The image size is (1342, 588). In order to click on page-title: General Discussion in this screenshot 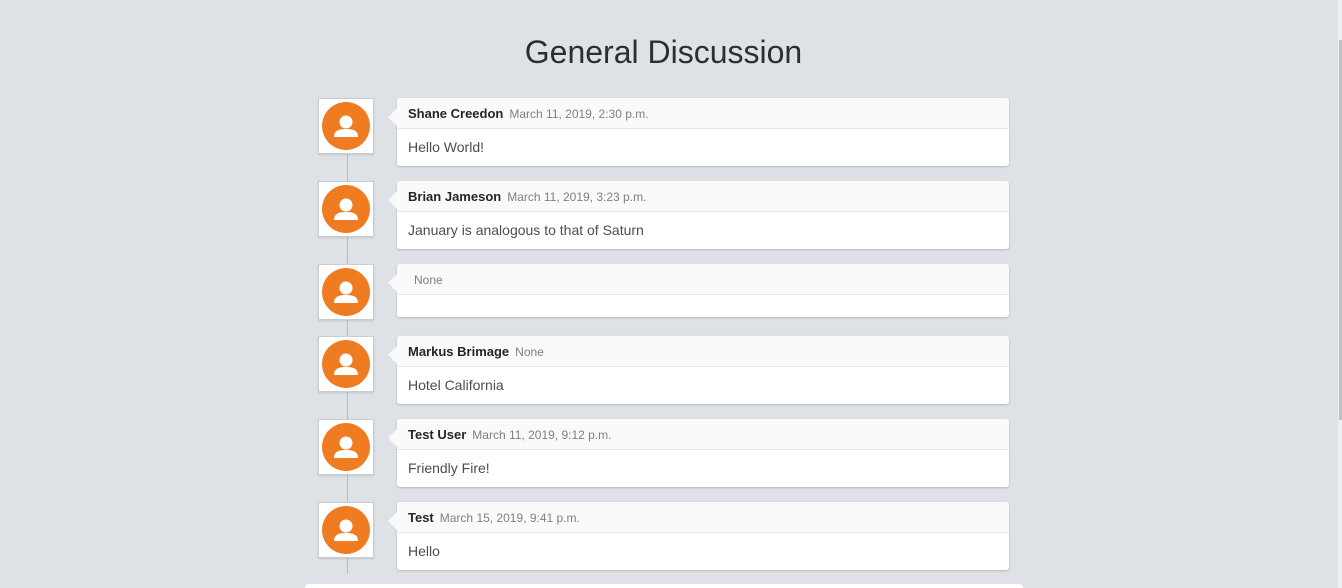, I will do `click(663, 52)`.